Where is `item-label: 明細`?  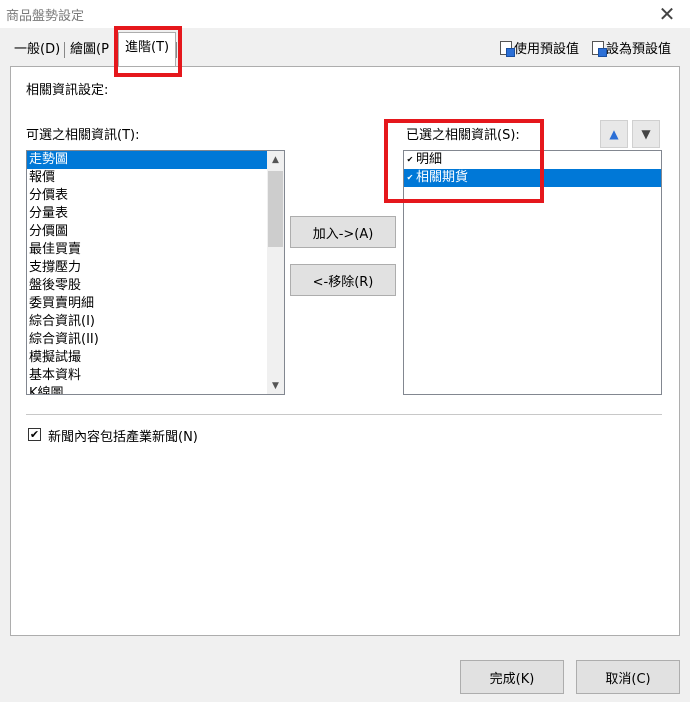
item-label: 明細 is located at coordinates (429, 159).